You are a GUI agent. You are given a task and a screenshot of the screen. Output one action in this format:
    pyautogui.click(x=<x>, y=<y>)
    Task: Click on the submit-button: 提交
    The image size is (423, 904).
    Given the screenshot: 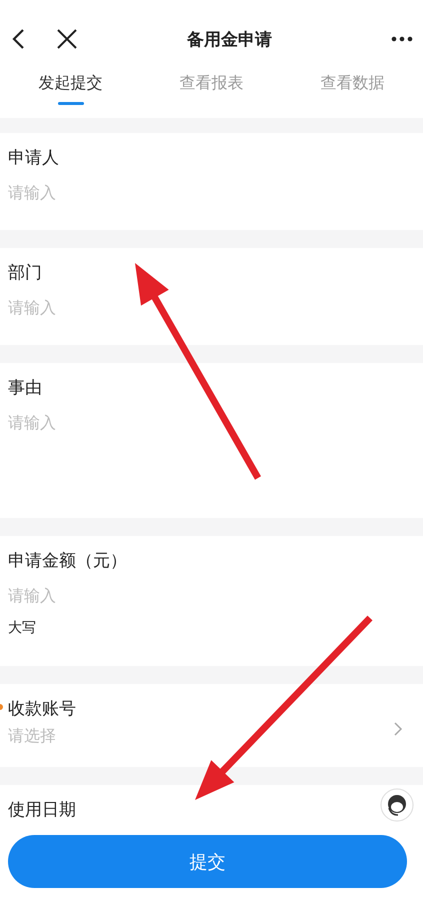 What is the action you would take?
    pyautogui.click(x=207, y=861)
    